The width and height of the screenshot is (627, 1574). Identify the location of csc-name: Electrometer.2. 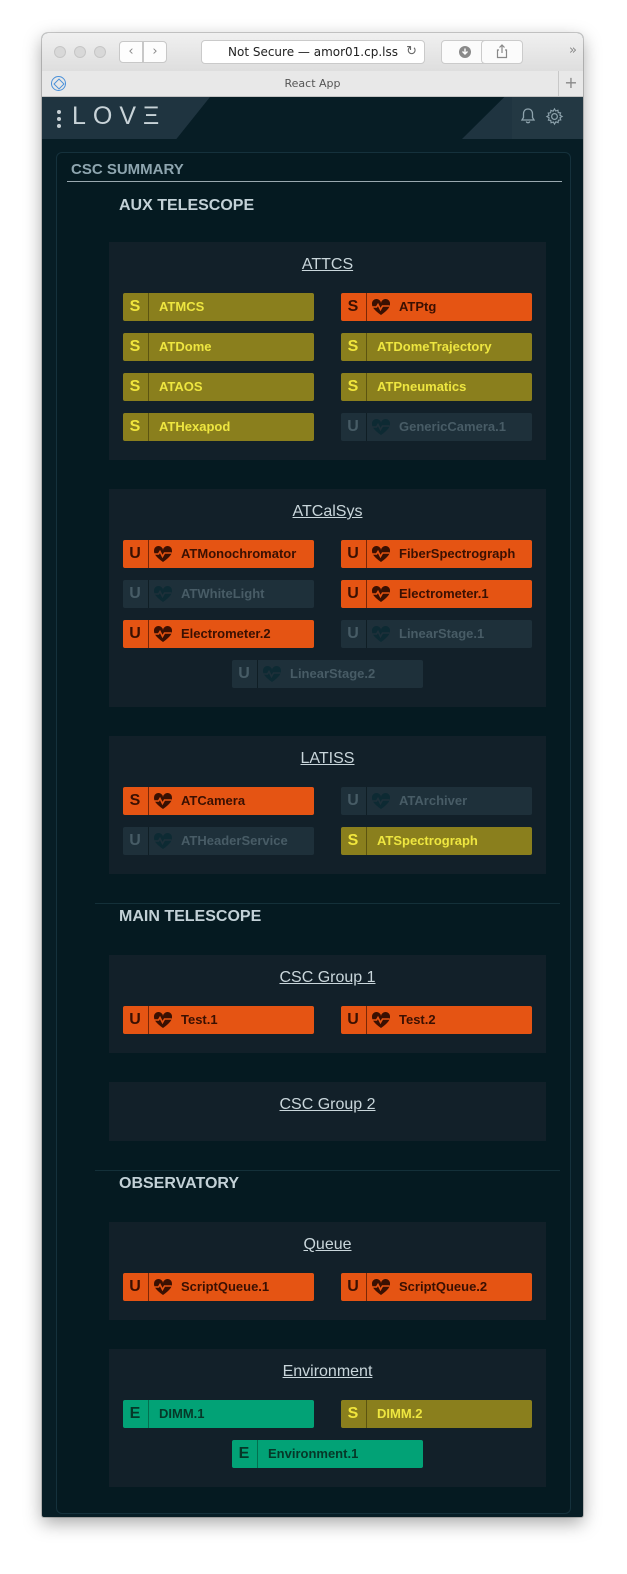
(226, 633).